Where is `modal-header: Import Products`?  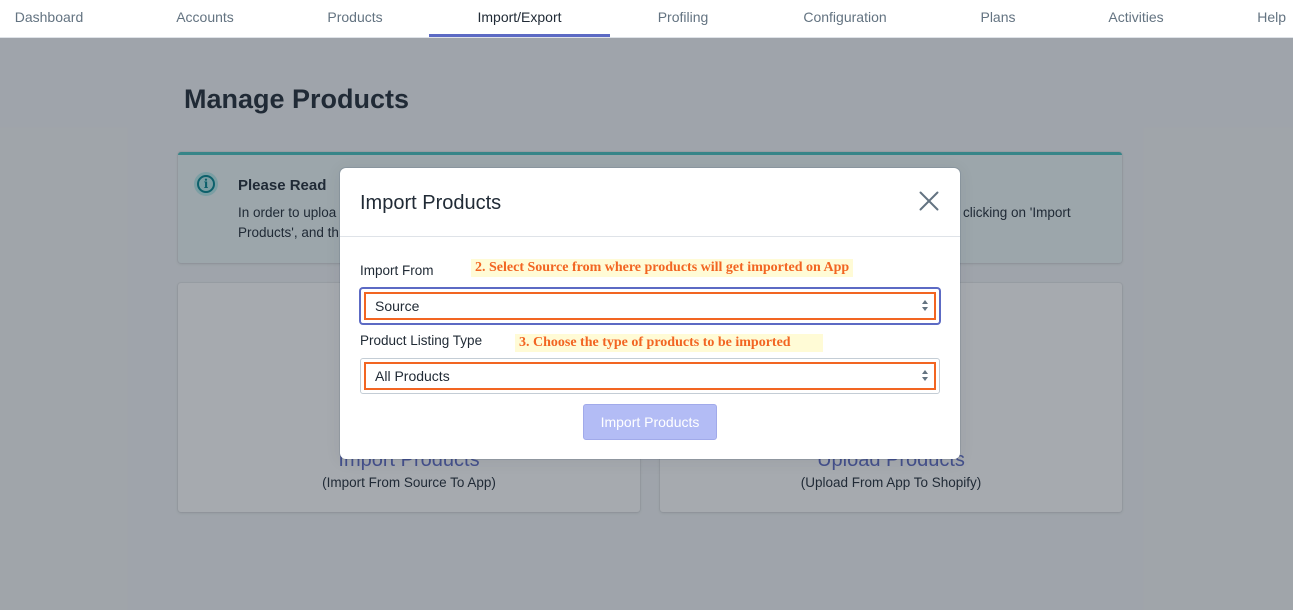 modal-header: Import Products is located at coordinates (650, 202).